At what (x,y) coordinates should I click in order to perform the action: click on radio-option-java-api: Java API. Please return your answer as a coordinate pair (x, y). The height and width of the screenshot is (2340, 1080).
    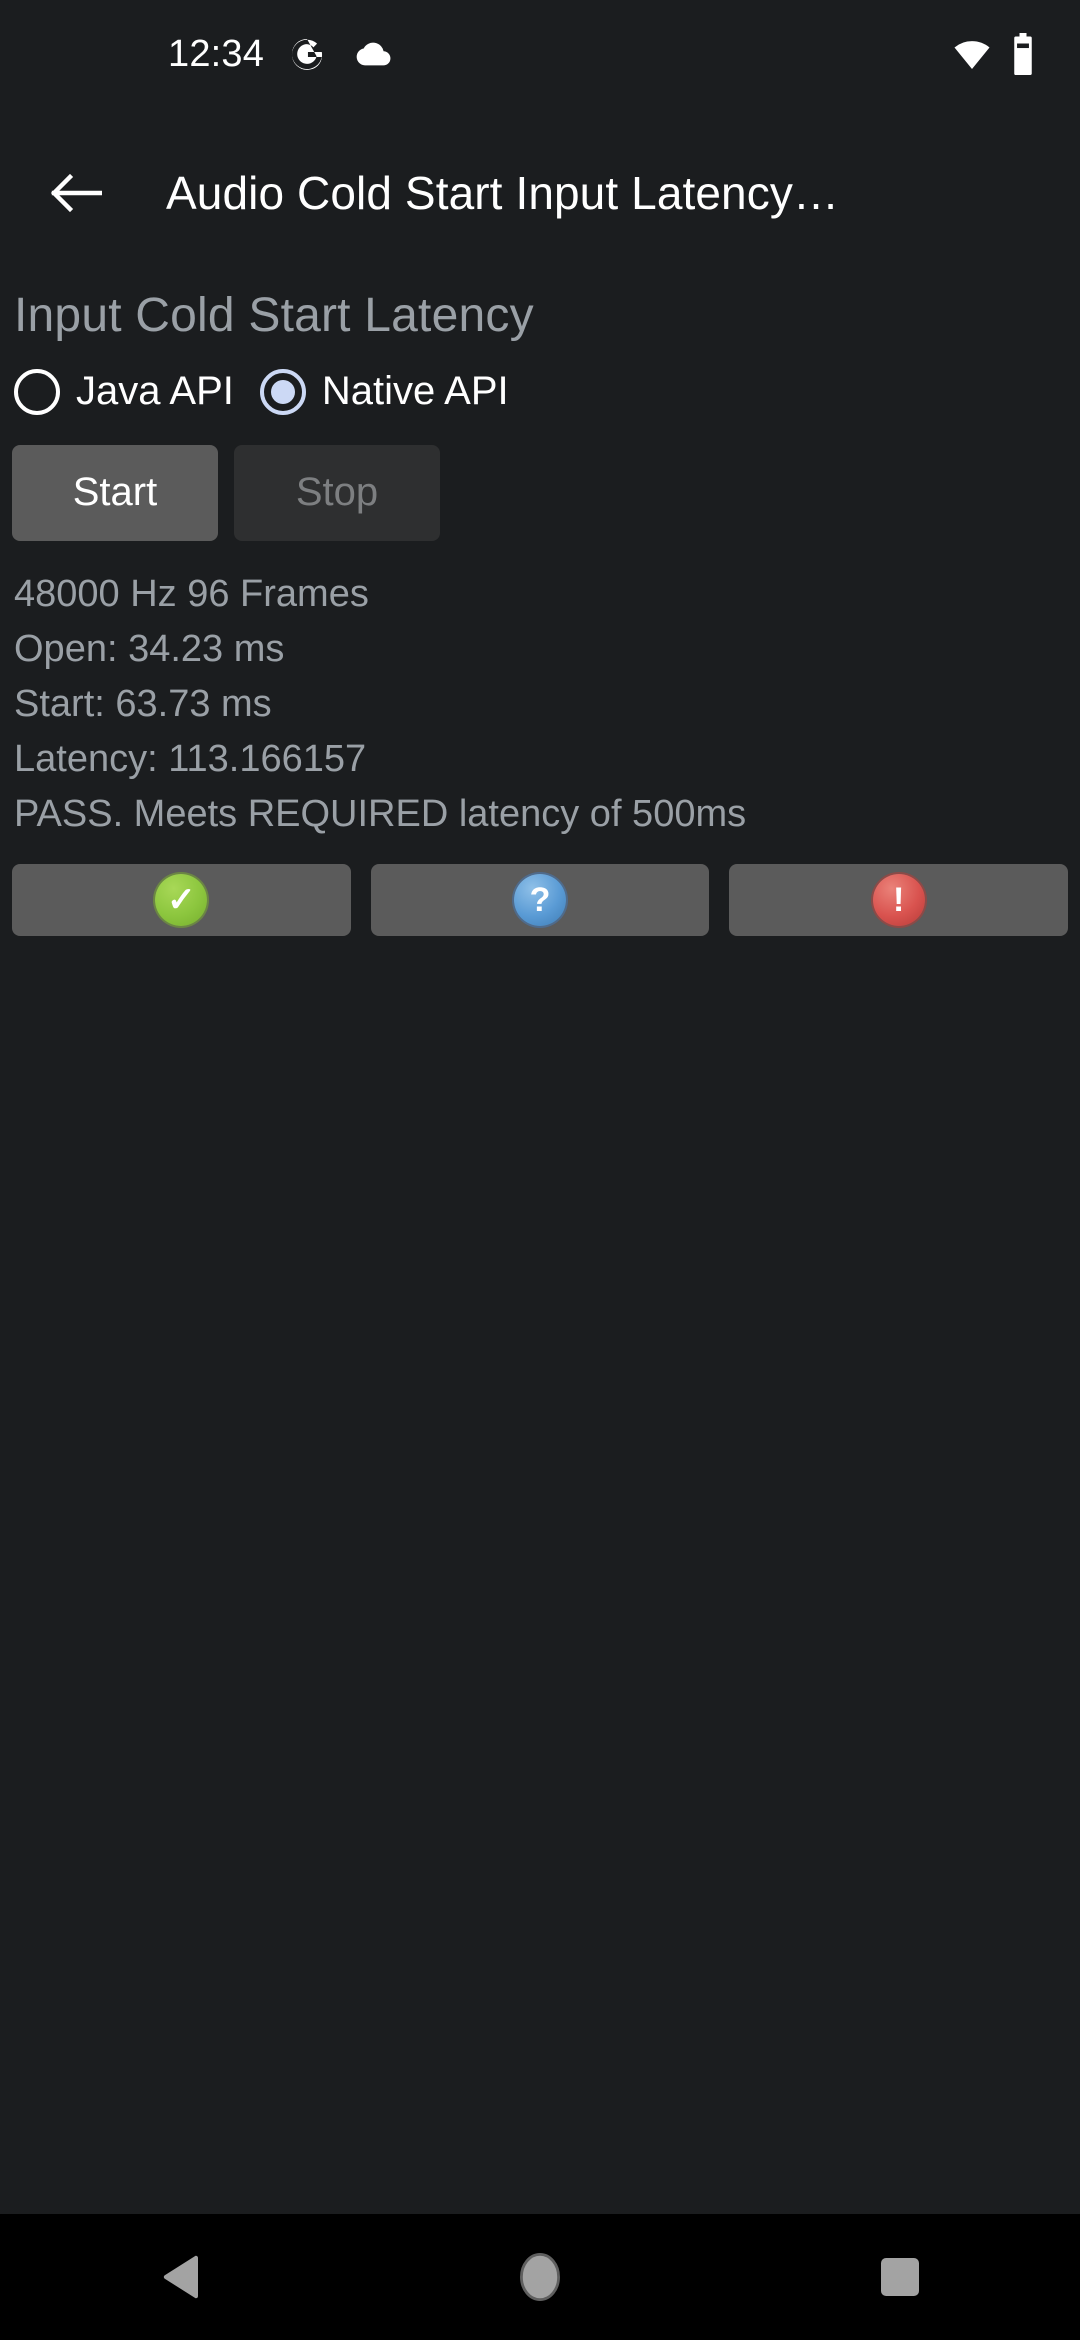
    Looking at the image, I should click on (124, 391).